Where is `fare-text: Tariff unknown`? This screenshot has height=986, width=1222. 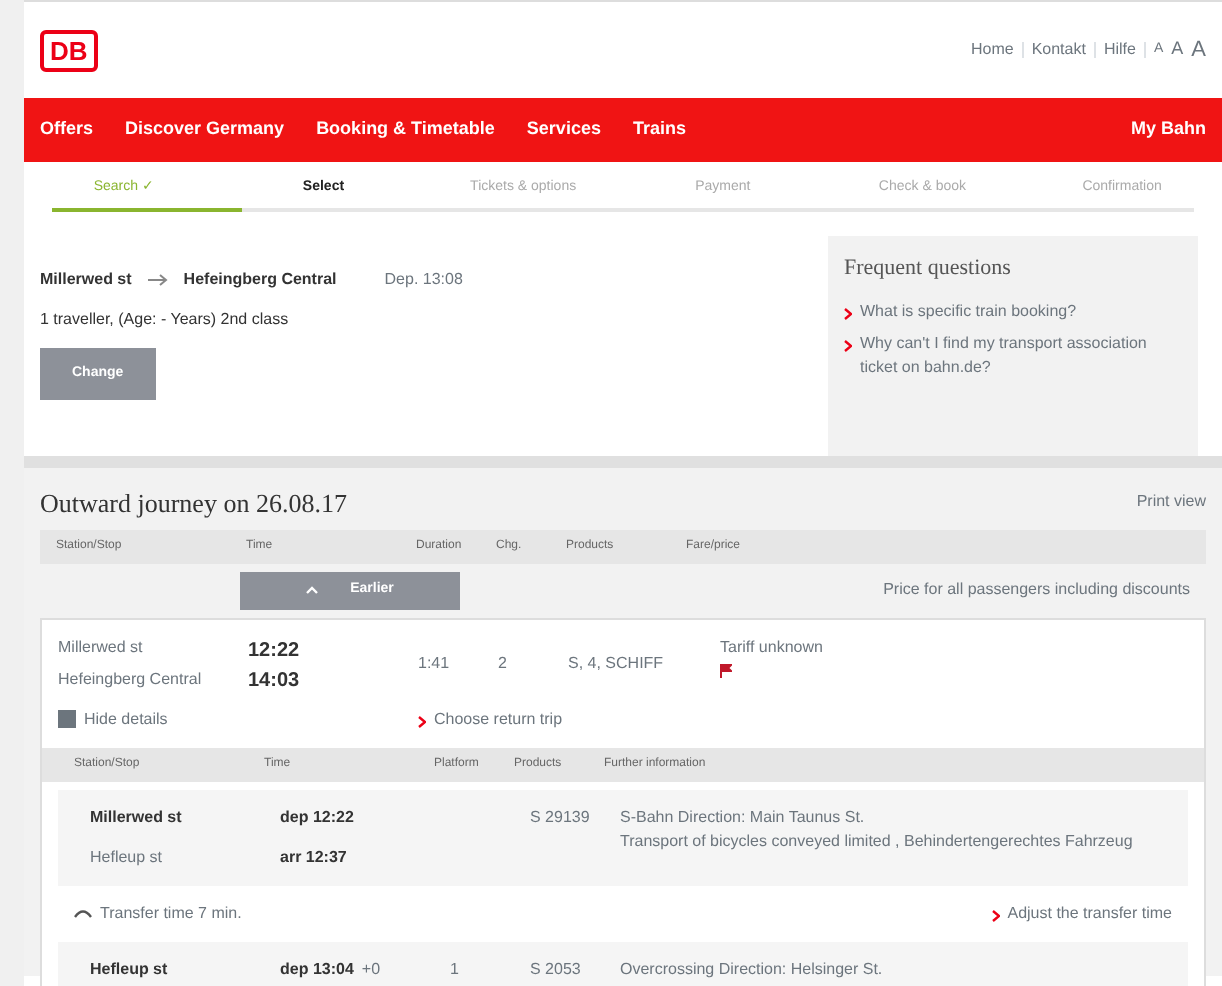 fare-text: Tariff unknown is located at coordinates (771, 647).